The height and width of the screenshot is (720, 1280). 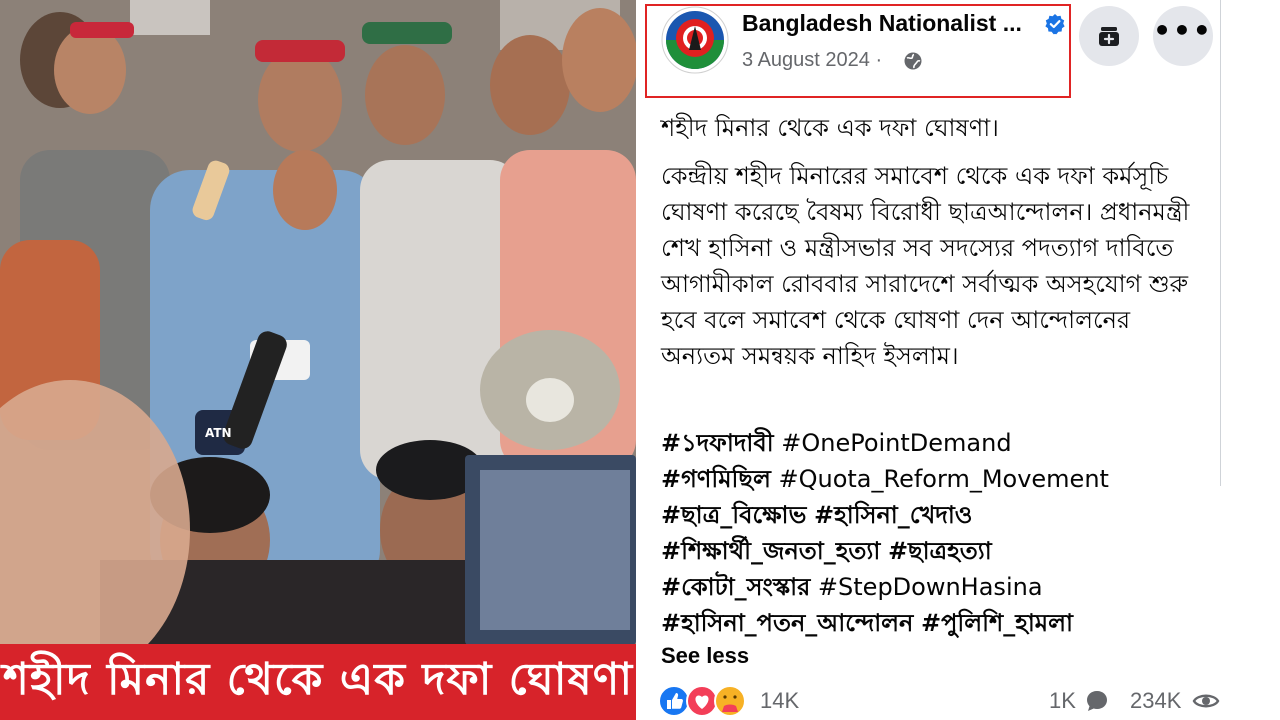 I want to click on bnp-logo-icon, so click(x=695, y=40).